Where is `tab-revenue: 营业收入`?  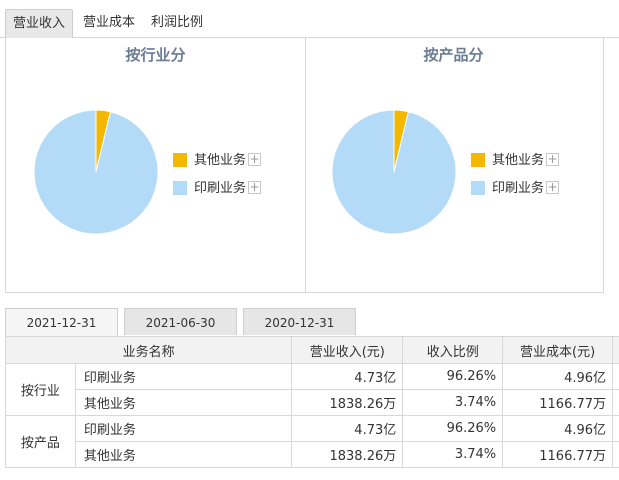
tab-revenue: 营业收入 is located at coordinates (39, 23).